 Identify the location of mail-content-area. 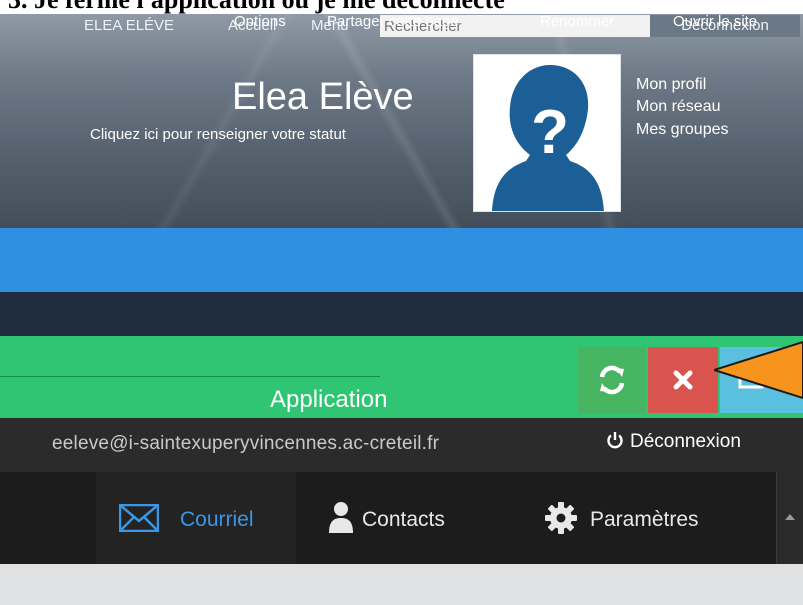
(401, 584).